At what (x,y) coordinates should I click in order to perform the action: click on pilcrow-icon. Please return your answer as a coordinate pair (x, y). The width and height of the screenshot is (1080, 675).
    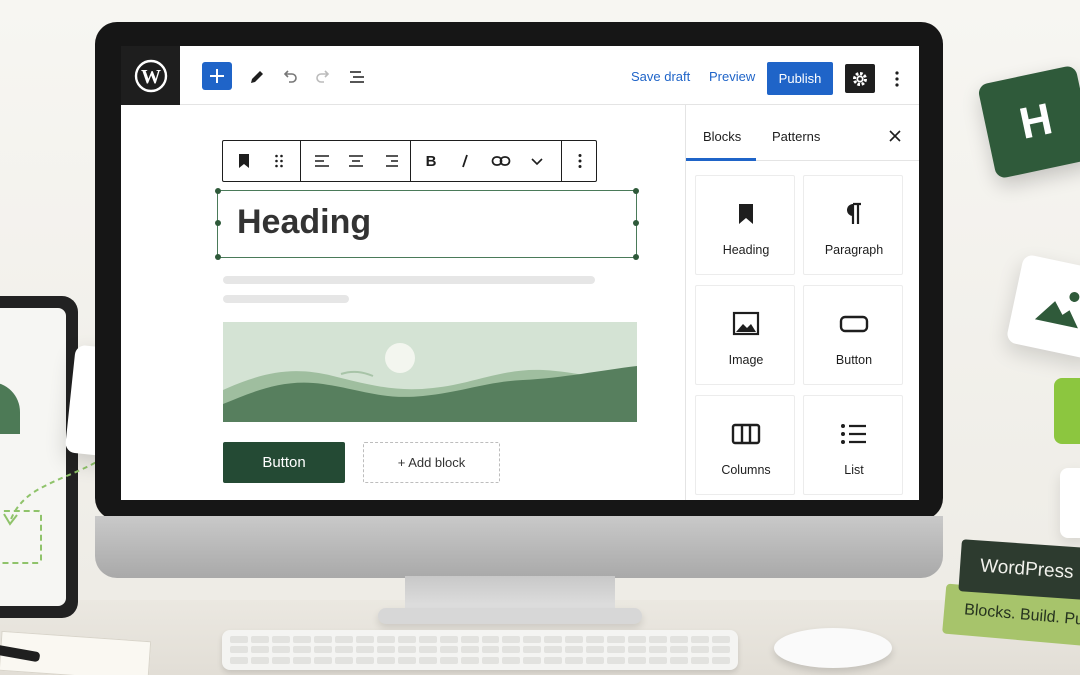
    Looking at the image, I should click on (854, 213).